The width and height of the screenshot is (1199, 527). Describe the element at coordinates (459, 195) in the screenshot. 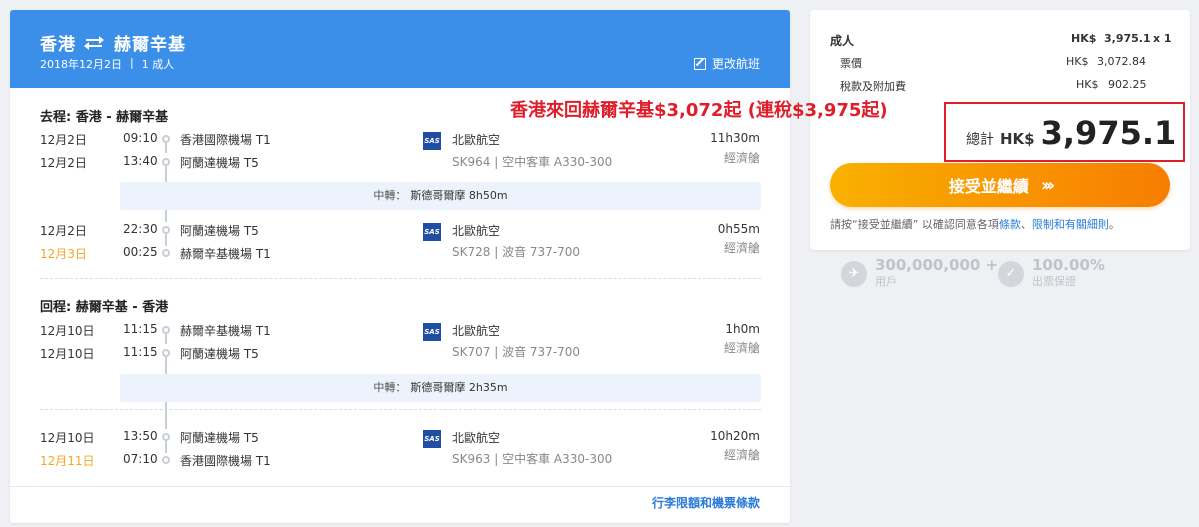

I see `layover-city: 斯德哥爾摩 8h50m` at that location.